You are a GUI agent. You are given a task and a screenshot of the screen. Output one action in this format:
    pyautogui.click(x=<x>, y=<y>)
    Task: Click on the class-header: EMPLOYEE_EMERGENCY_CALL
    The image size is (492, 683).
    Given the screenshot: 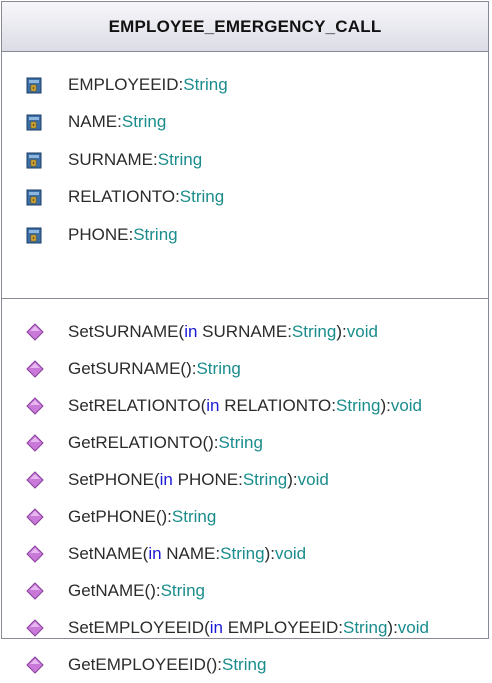 What is the action you would take?
    pyautogui.click(x=245, y=27)
    